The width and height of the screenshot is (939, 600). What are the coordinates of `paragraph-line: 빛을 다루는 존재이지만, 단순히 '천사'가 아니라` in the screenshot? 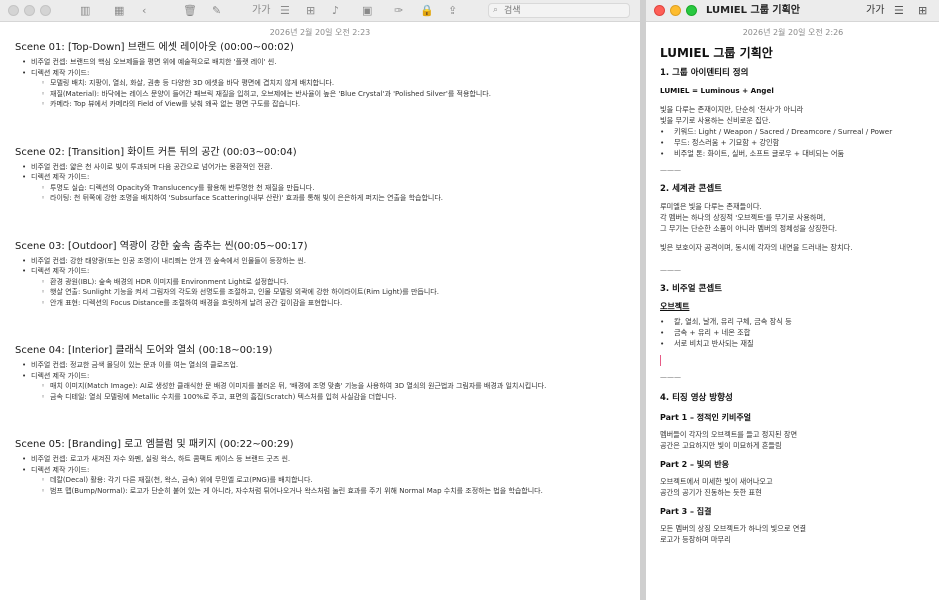 It's located at (732, 109).